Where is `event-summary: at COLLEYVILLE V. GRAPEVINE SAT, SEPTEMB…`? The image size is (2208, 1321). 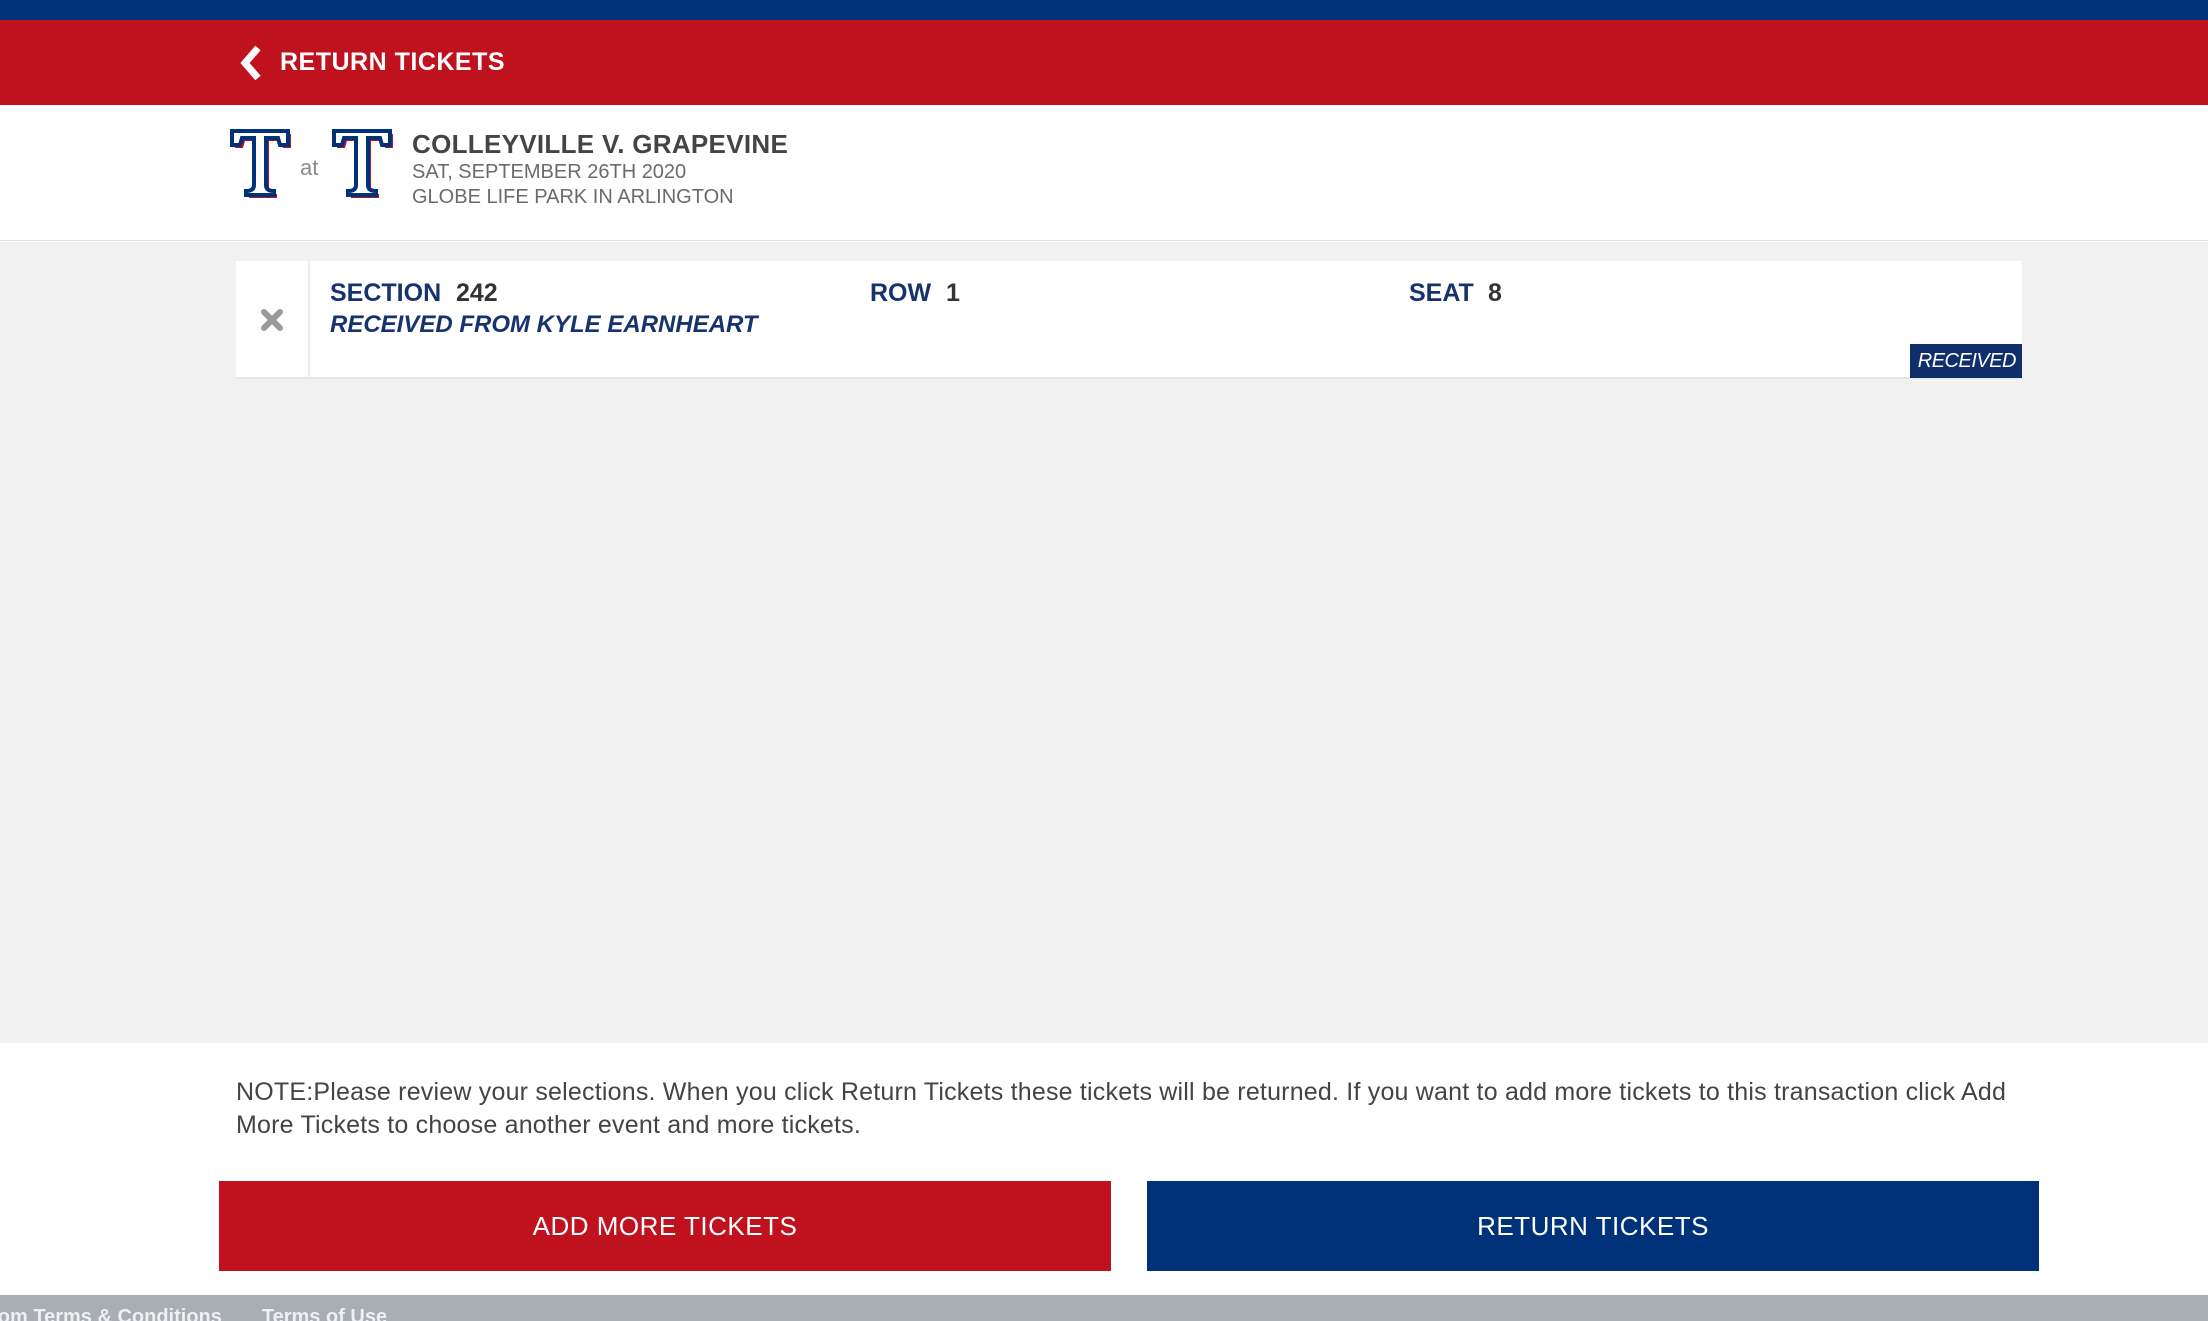 event-summary: at COLLEYVILLE V. GRAPEVINE SAT, SEPTEMB… is located at coordinates (1104, 173).